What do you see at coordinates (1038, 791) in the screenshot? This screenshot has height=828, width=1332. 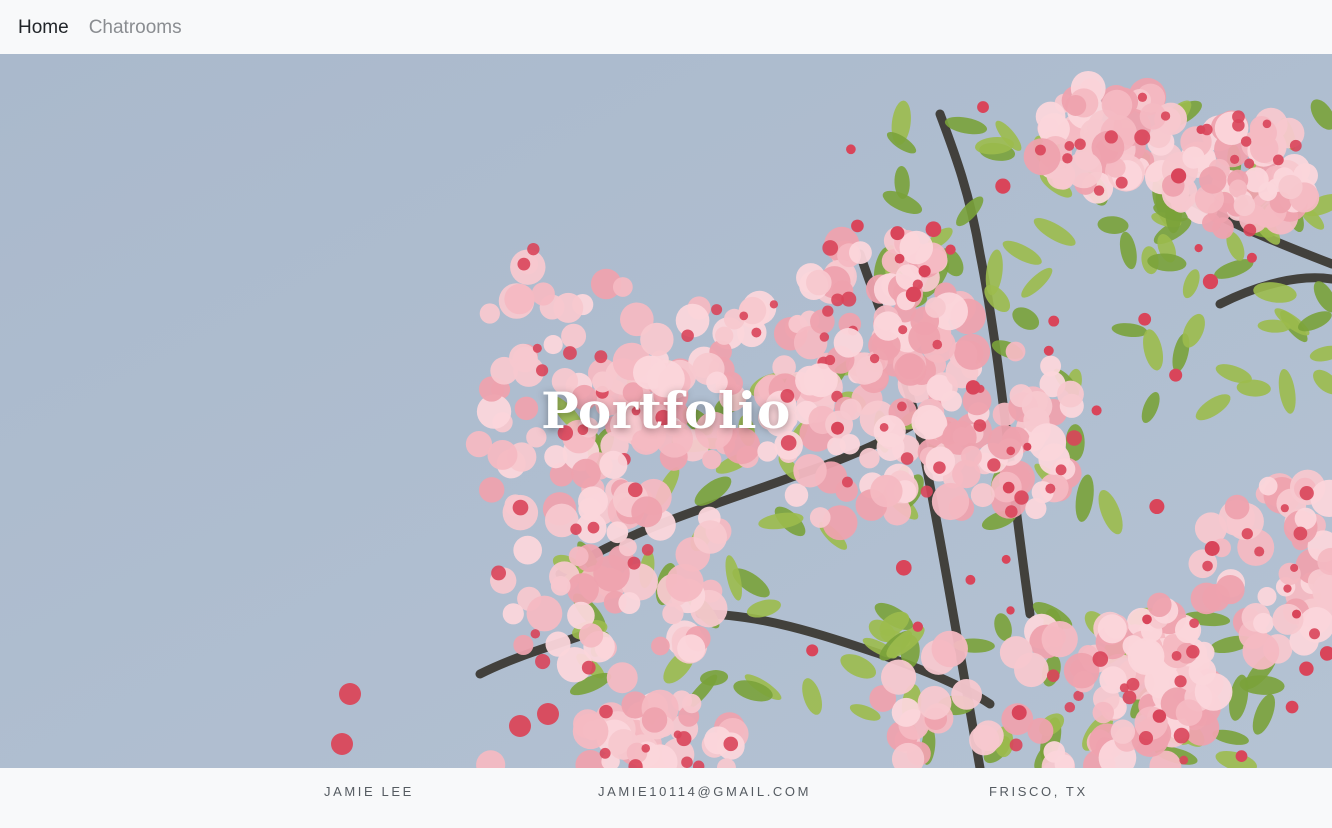 I see `footer-location: FRISCO, TX` at bounding box center [1038, 791].